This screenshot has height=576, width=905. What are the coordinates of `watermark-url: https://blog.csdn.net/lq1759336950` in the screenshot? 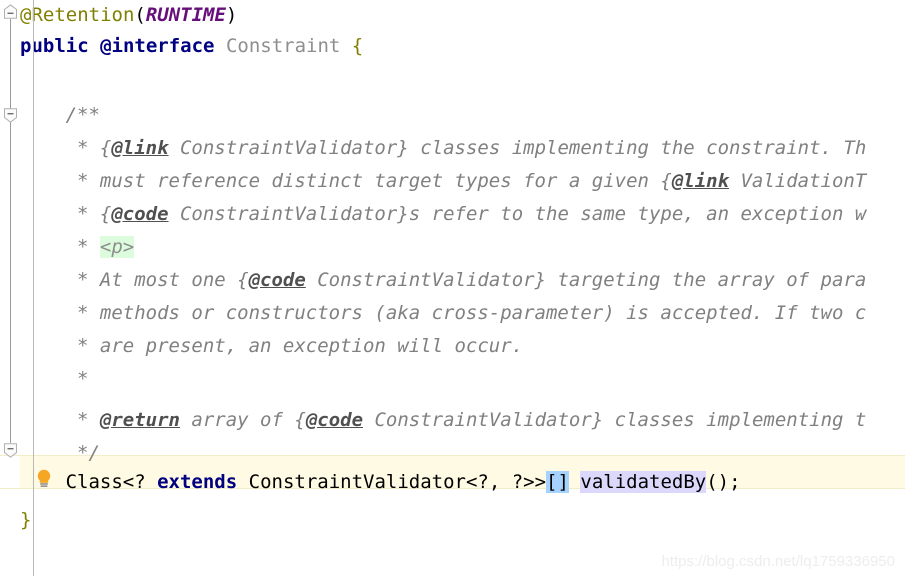 It's located at (778, 561).